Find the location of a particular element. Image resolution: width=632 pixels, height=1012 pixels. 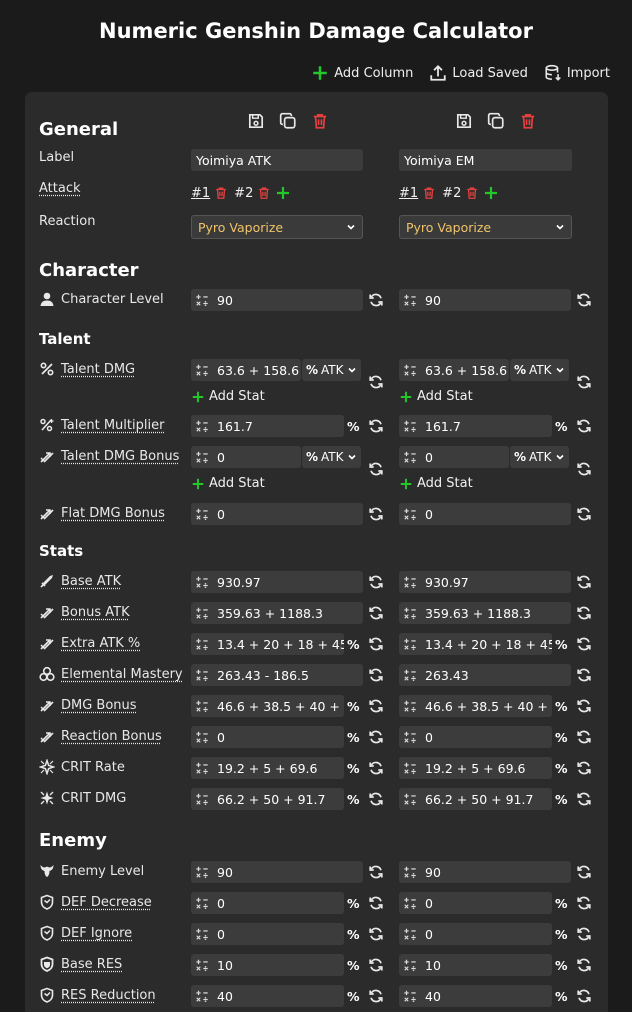

column-1-enemy-level-input: 90 is located at coordinates (277, 872).